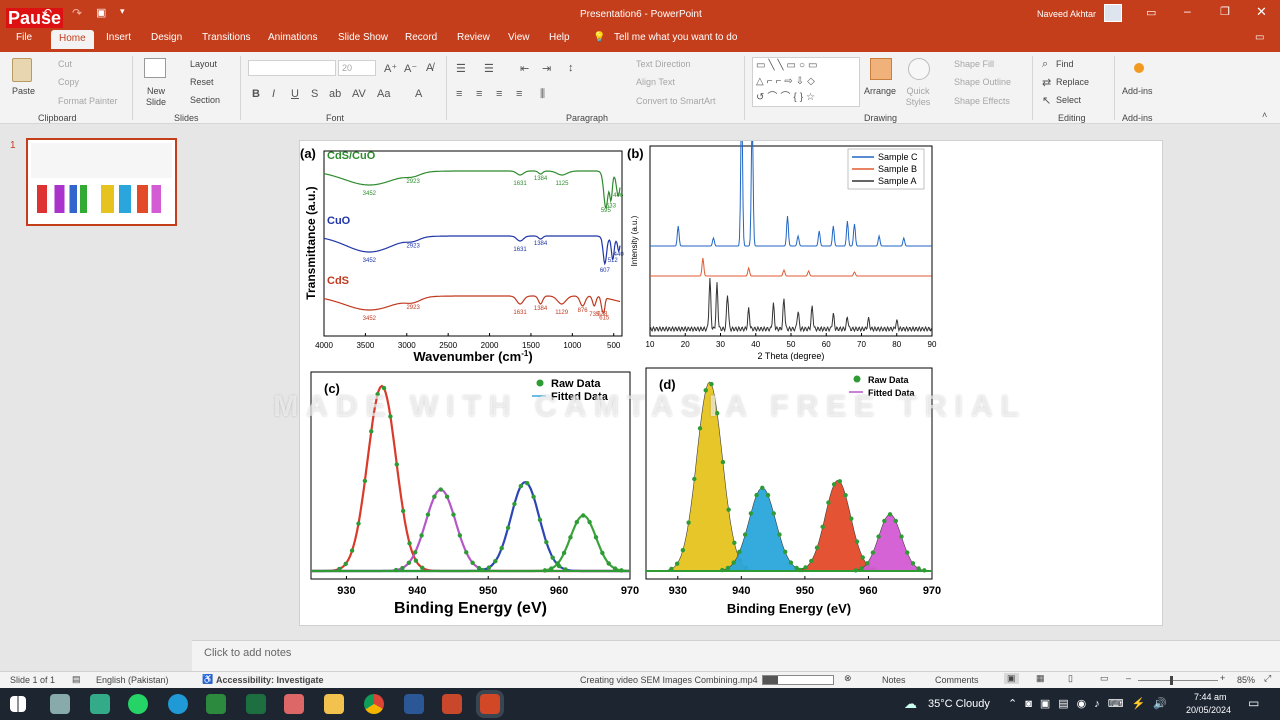  Describe the element at coordinates (571, 68) in the screenshot. I see `line-spacing-icon: ↕` at that location.